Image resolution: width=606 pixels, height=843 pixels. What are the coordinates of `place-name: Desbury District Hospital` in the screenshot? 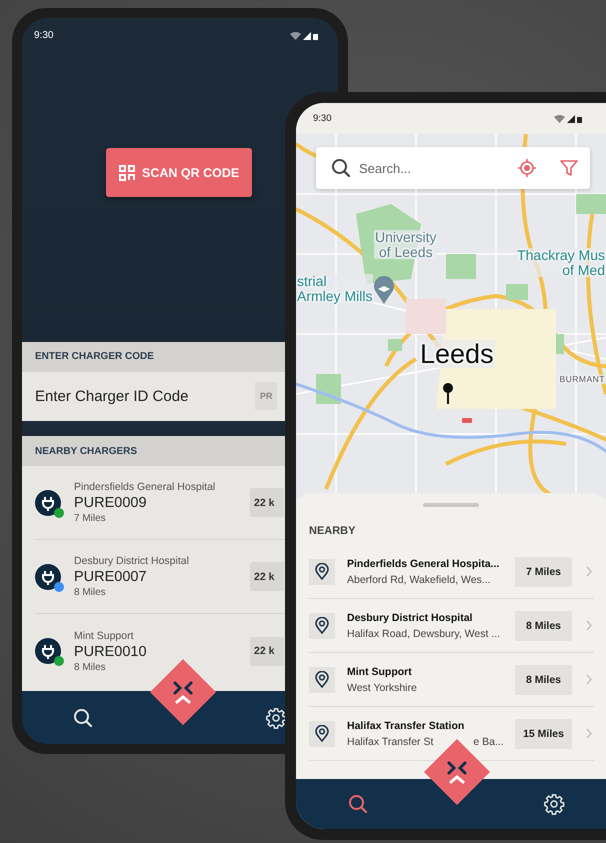 It's located at (410, 618).